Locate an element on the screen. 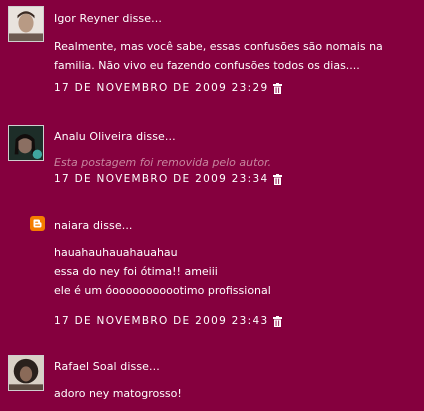  comment-line: adoro ney matogrosso! is located at coordinates (118, 393).